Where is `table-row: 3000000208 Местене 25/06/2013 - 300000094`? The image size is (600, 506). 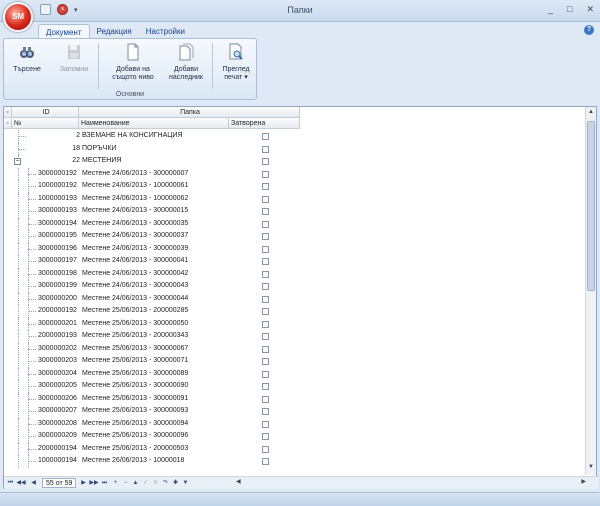 table-row: 3000000208 Местене 25/06/2013 - 300000094 is located at coordinates (152, 423).